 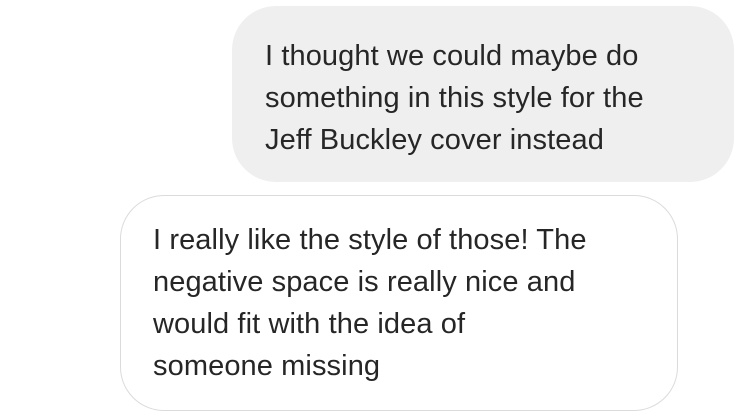 What do you see at coordinates (370, 240) in the screenshot?
I see `message-line: I really like the style of those! The` at bounding box center [370, 240].